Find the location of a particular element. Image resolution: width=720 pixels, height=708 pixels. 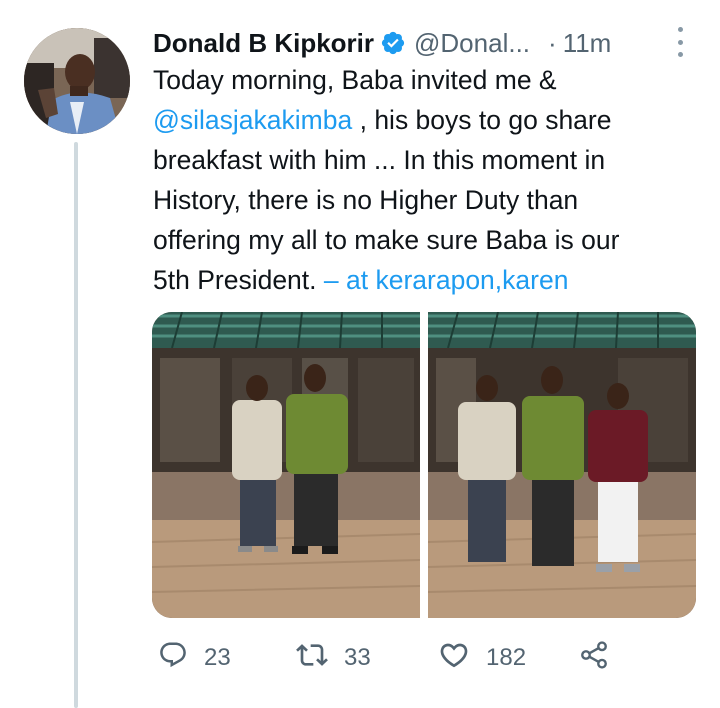

share-icon is located at coordinates (594, 658).